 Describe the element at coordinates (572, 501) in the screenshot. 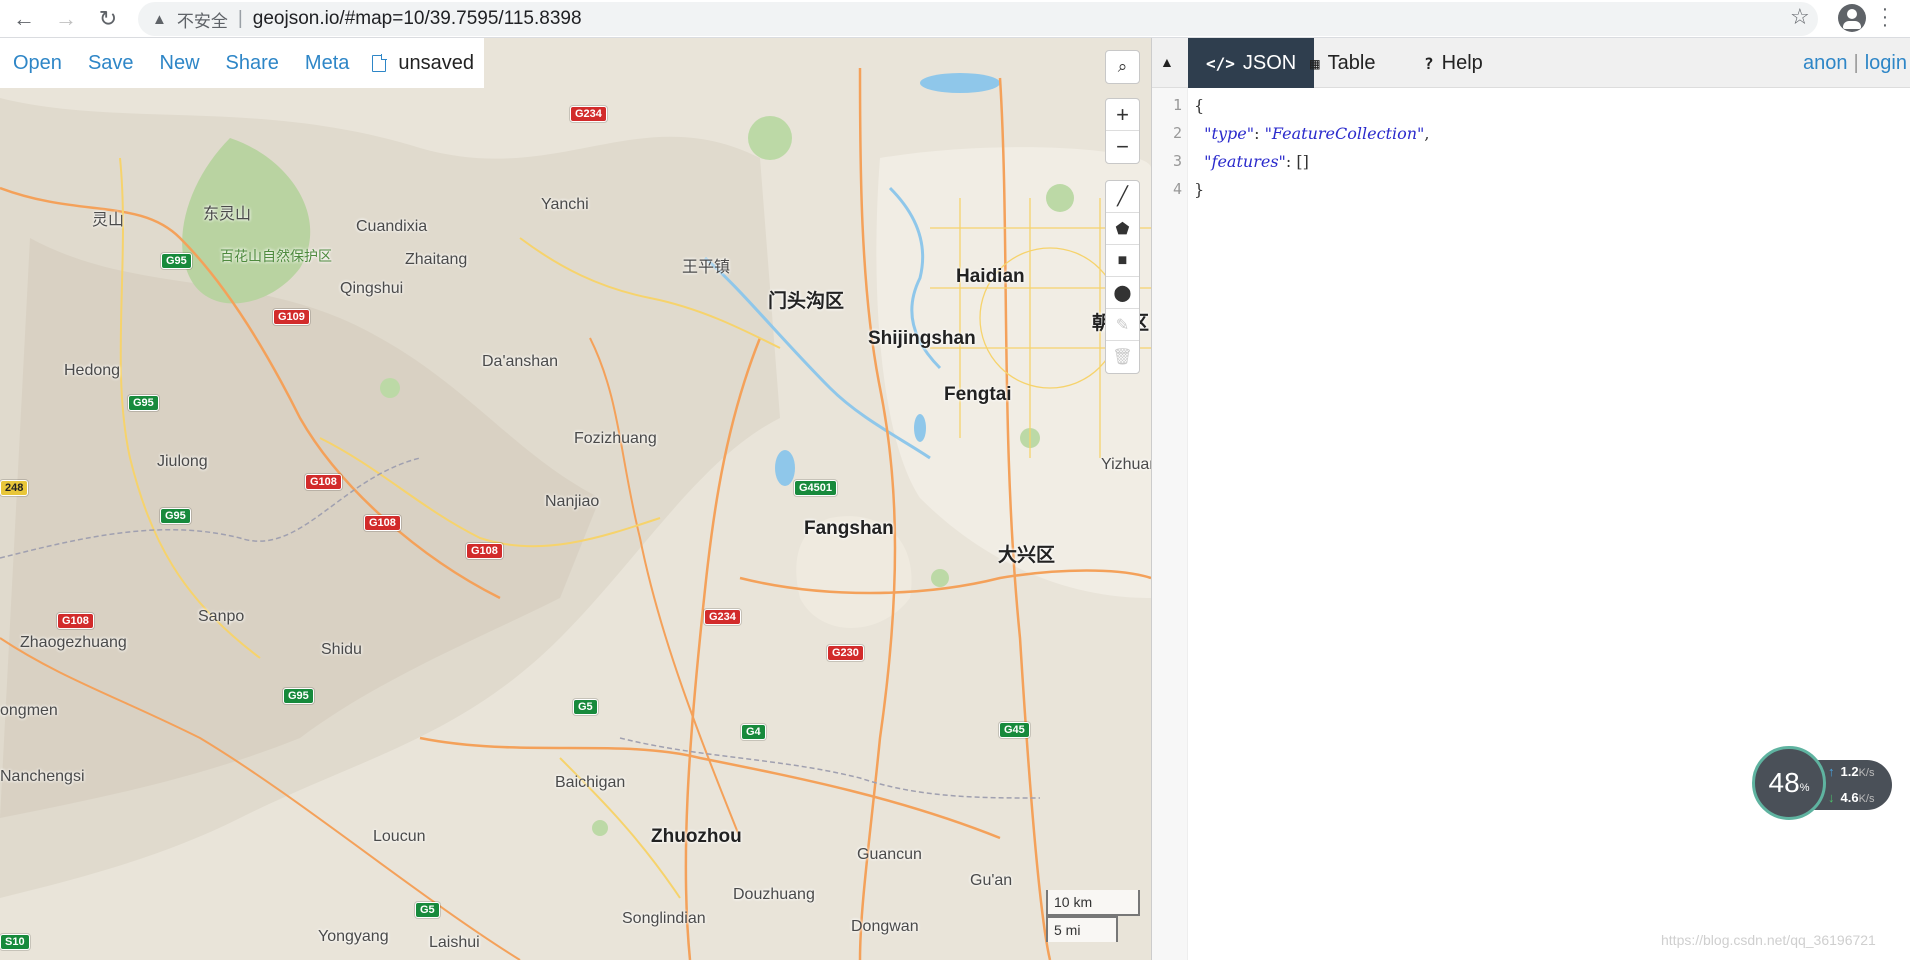

I see `map-label: Nanjiao` at that location.